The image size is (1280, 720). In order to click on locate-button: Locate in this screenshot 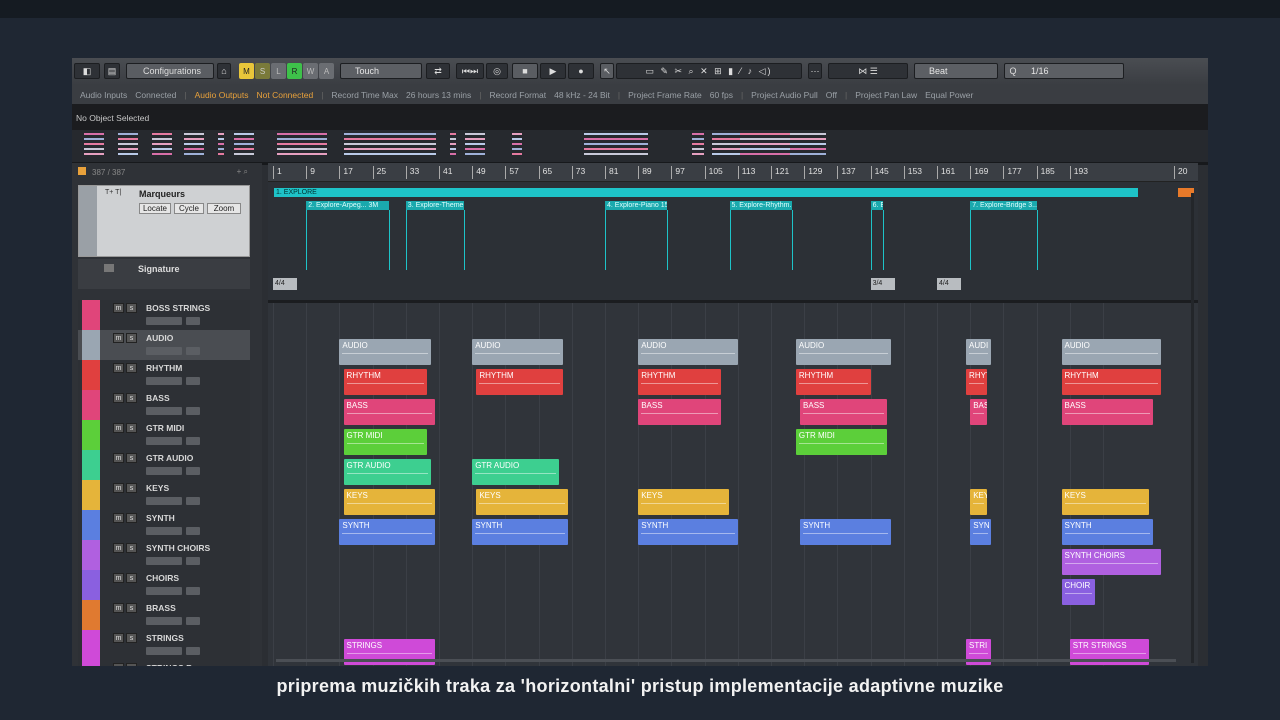, I will do `click(155, 208)`.